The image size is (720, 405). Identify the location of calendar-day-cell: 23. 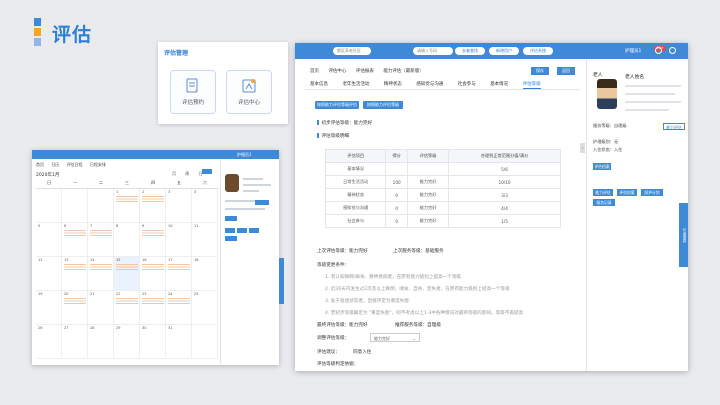
(153, 308).